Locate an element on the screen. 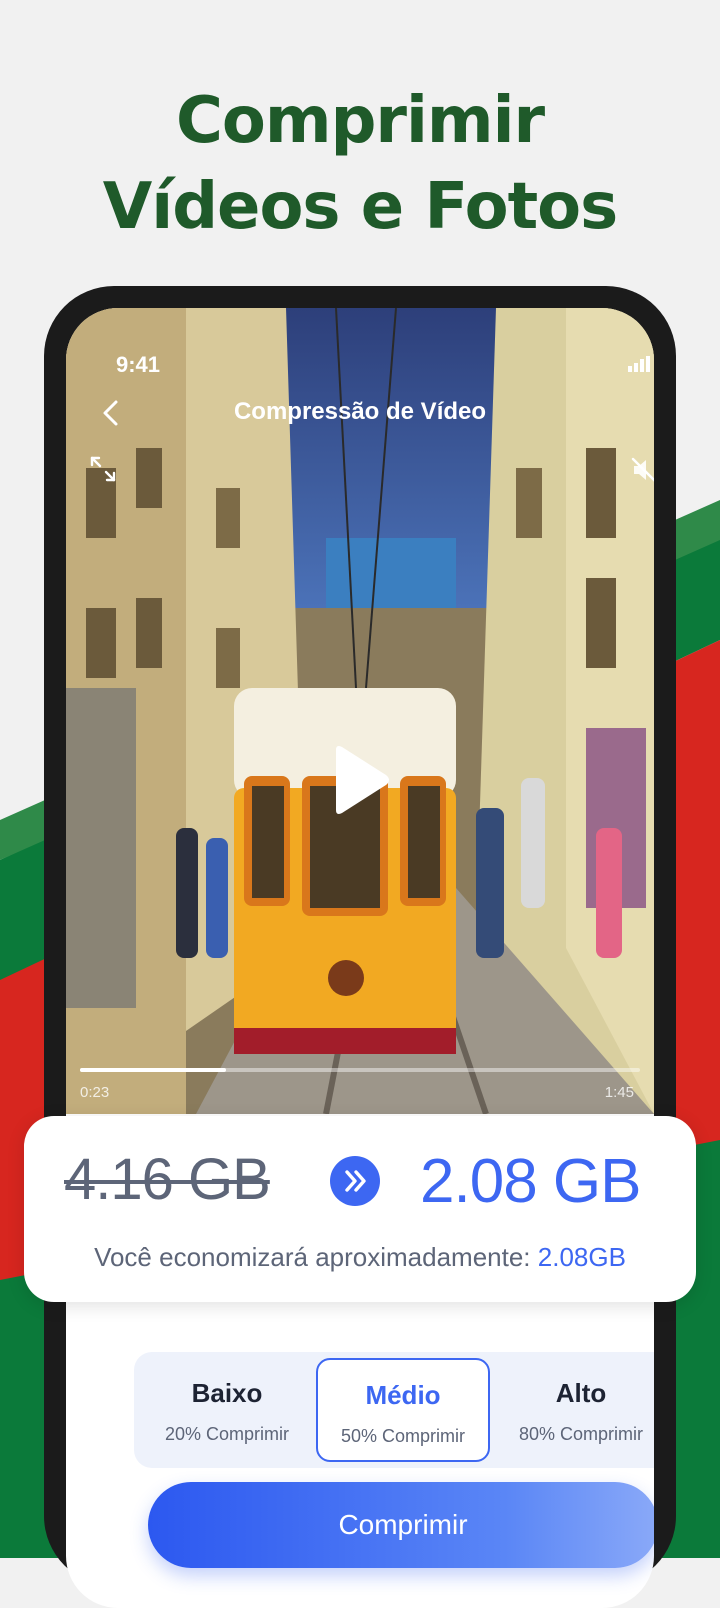 The height and width of the screenshot is (1608, 720). savings-text: Você economizará aproximadamente: 2.08GB is located at coordinates (360, 1257).